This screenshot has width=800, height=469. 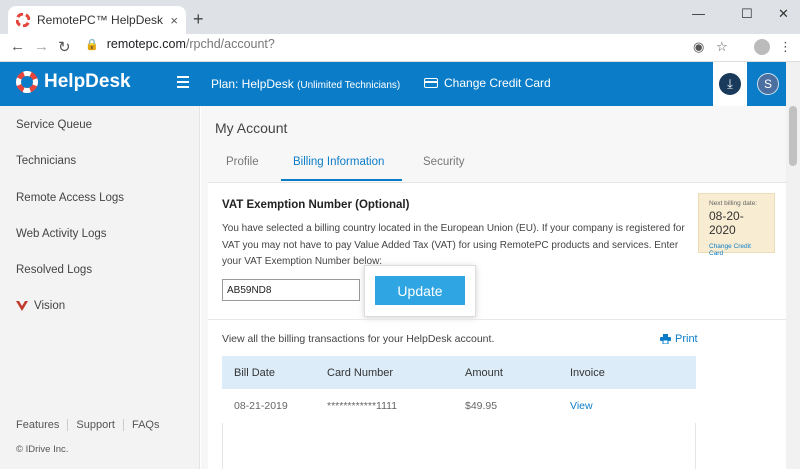 What do you see at coordinates (242, 162) in the screenshot?
I see `tab-profile: Profile` at bounding box center [242, 162].